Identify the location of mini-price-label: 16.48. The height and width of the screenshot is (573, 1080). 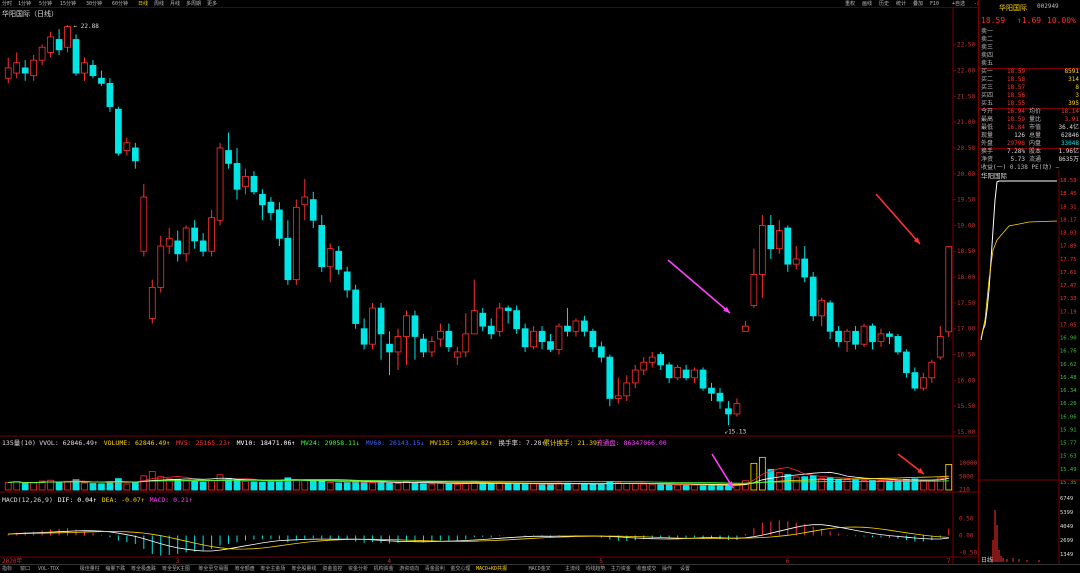
(1068, 378).